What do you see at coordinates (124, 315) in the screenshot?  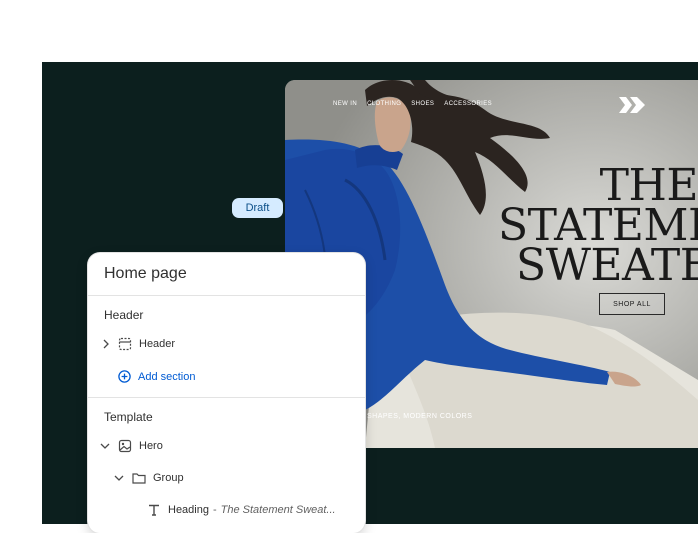 I see `header-group-title: Header` at bounding box center [124, 315].